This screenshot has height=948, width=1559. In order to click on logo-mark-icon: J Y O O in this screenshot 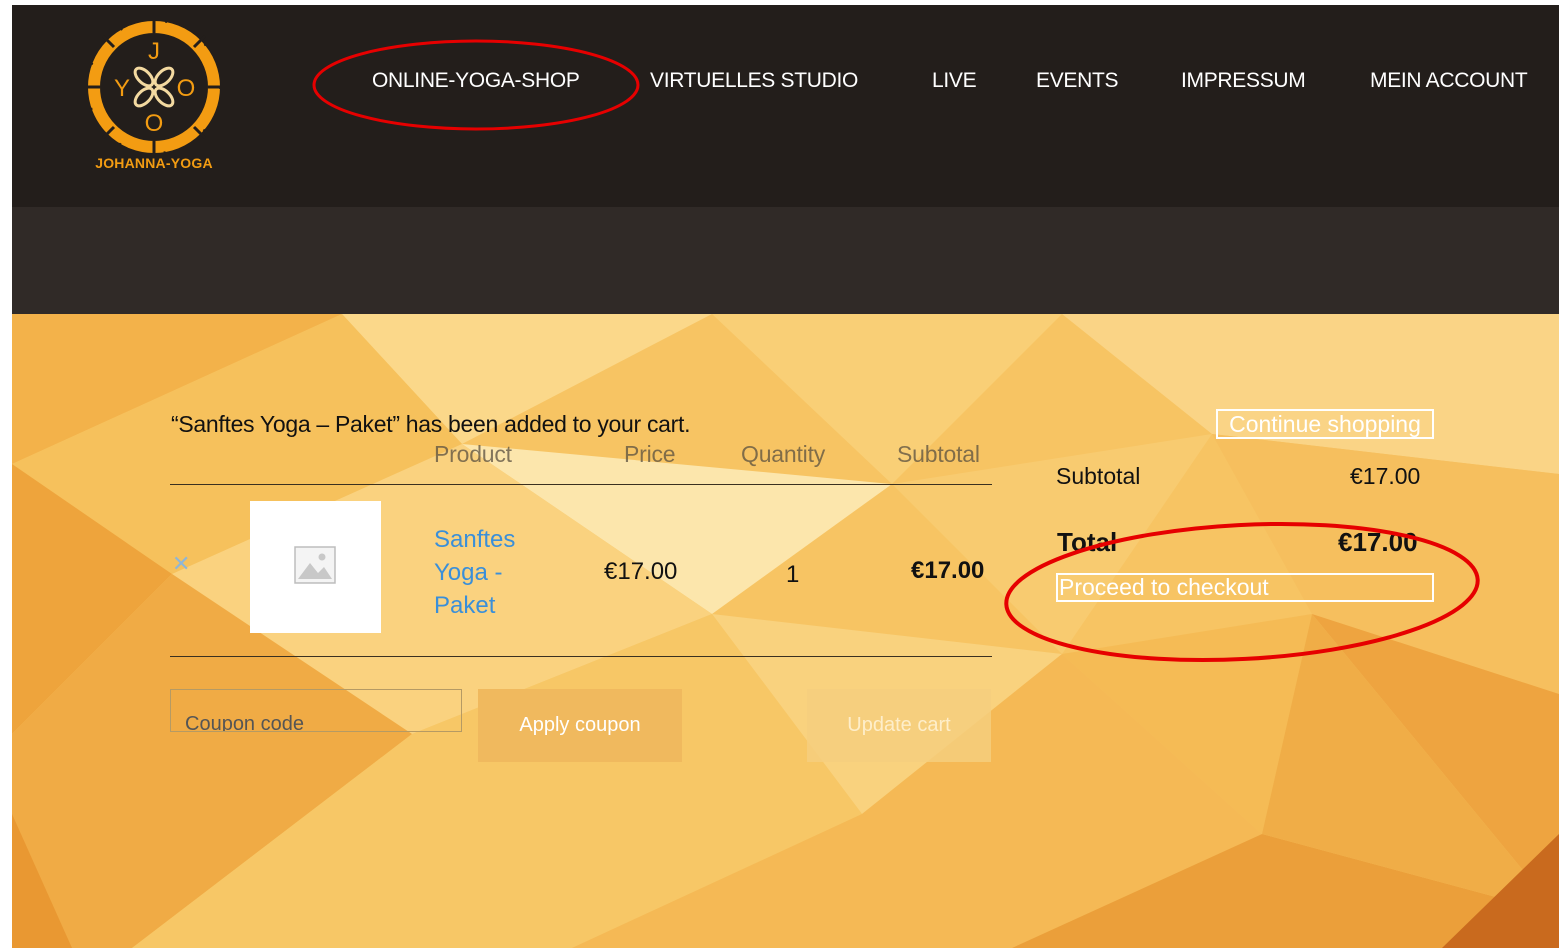, I will do `click(154, 87)`.